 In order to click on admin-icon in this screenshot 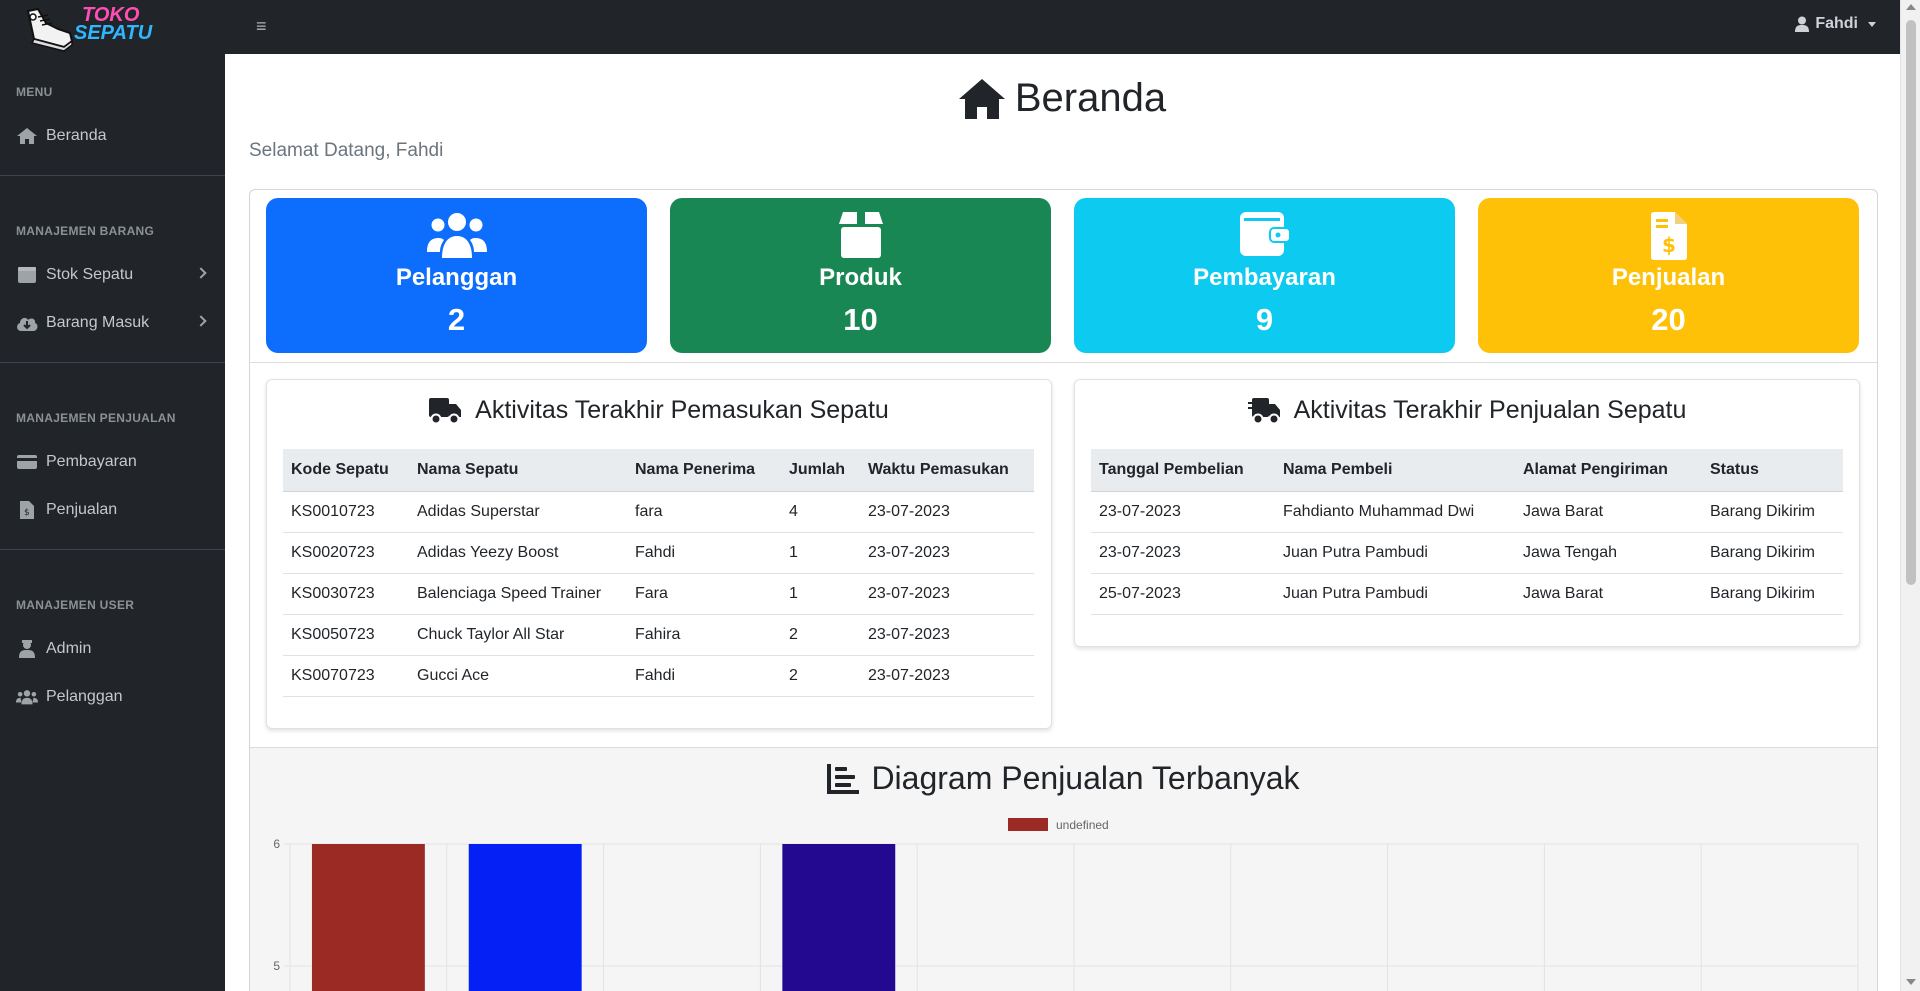, I will do `click(27, 649)`.